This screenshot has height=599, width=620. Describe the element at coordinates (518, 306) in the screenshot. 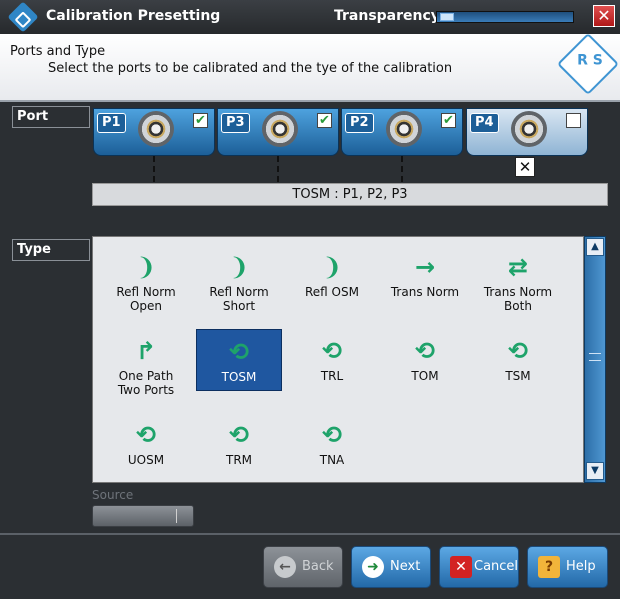

I see `type-label: Both` at that location.